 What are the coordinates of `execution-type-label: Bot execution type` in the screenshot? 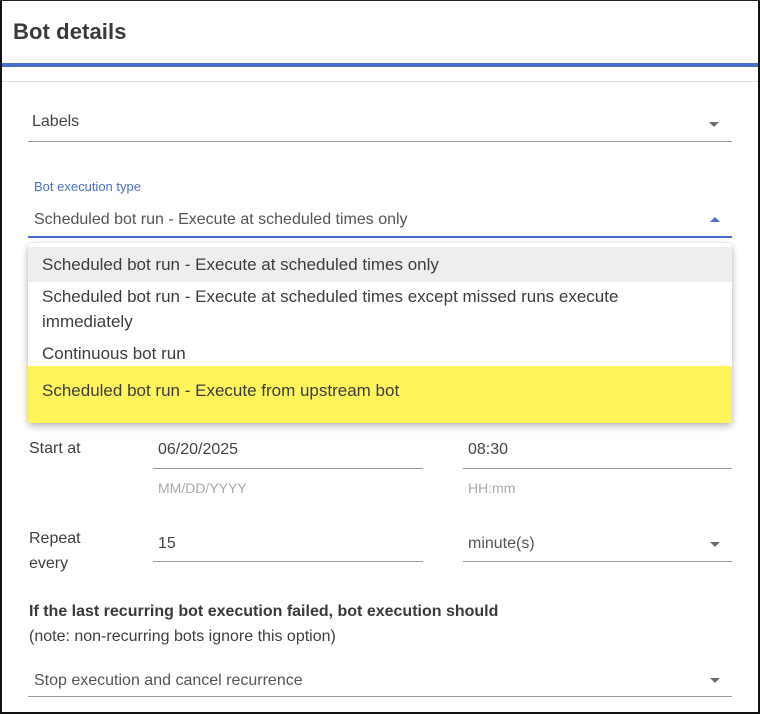 It's located at (87, 186).